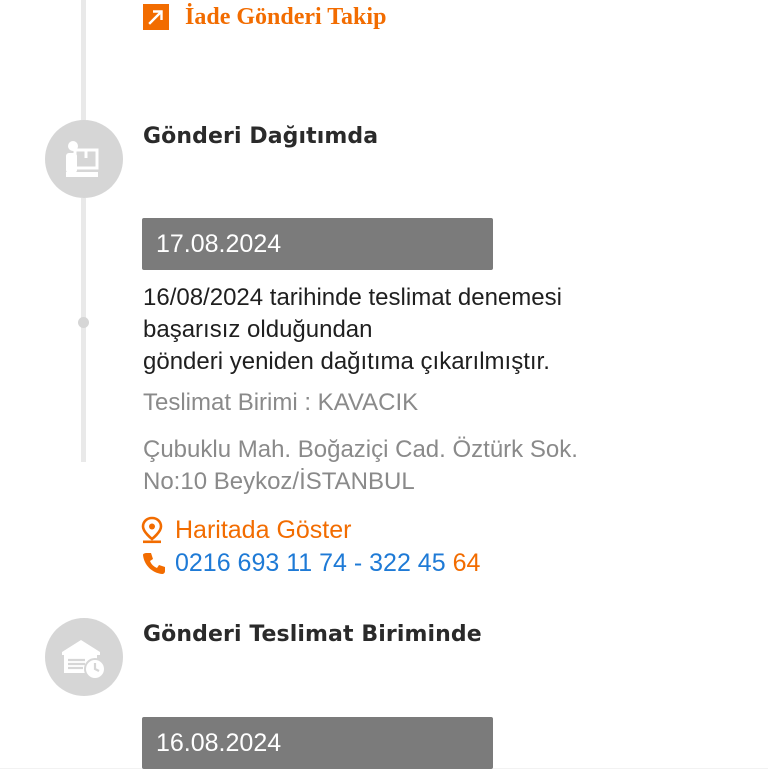 The image size is (768, 769). Describe the element at coordinates (312, 634) in the screenshot. I see `step-title: Gönderi Teslimat Biriminde` at that location.